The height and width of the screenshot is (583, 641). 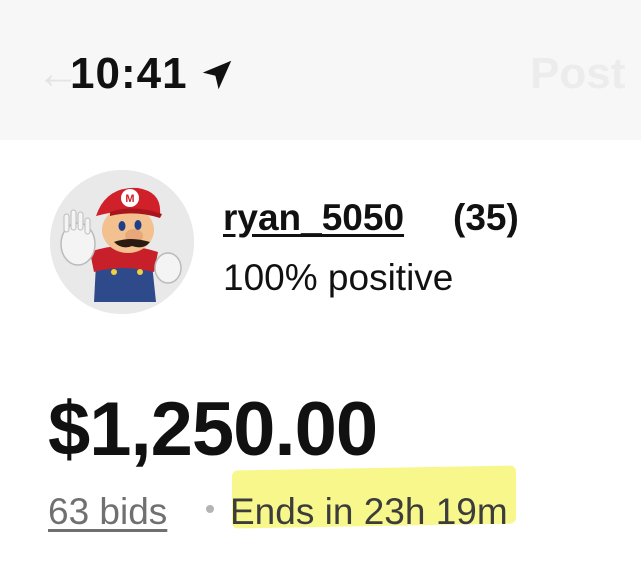 I want to click on seller-feedback-percent: 100% positive, so click(x=338, y=277).